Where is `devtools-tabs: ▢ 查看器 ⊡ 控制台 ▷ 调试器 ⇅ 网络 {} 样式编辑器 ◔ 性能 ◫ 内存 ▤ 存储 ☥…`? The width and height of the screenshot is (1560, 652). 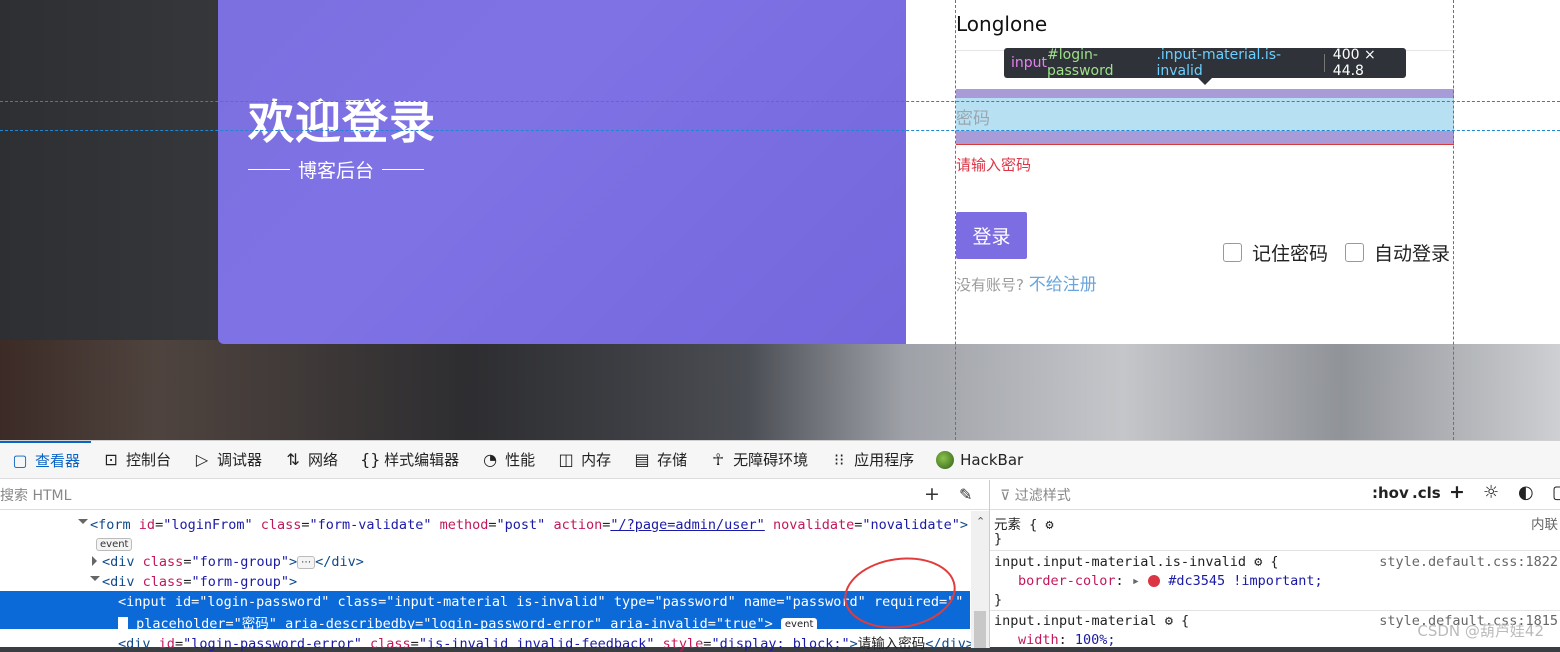
devtools-tabs: ▢ 查看器 ⊡ 控制台 ▷ 调试器 ⇅ 网络 {} 样式编辑器 ◔ 性能 ◫ 内存 ▤ 存储 ☥… is located at coordinates (780, 459).